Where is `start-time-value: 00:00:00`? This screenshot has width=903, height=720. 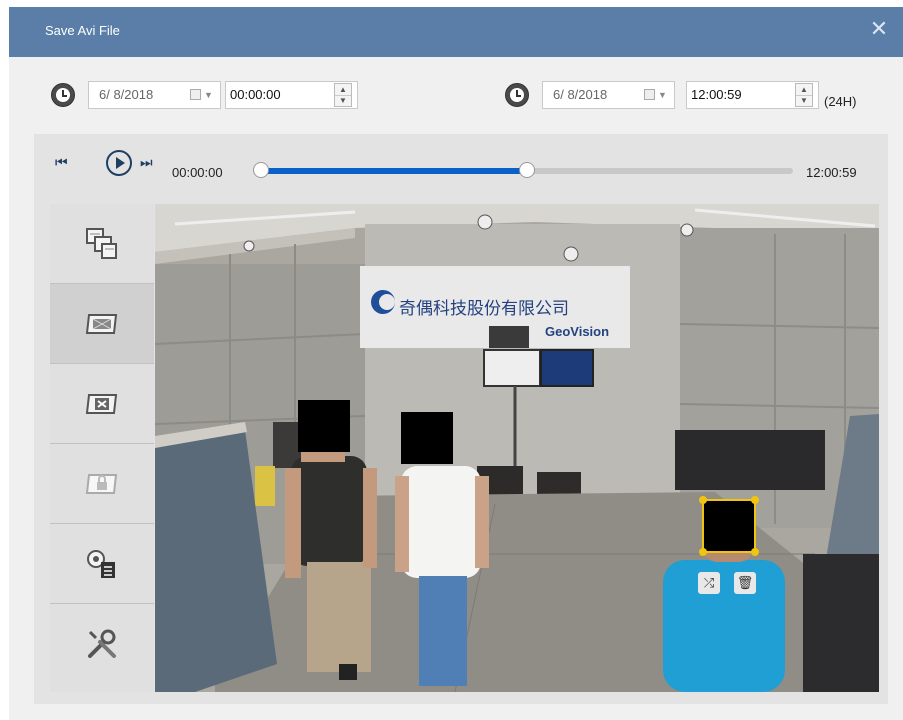
start-time-value: 00:00:00 is located at coordinates (255, 94).